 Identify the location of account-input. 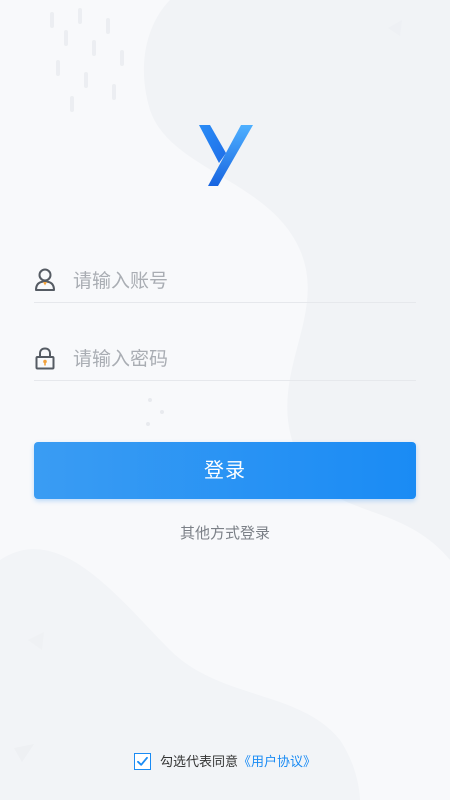
(238, 281).